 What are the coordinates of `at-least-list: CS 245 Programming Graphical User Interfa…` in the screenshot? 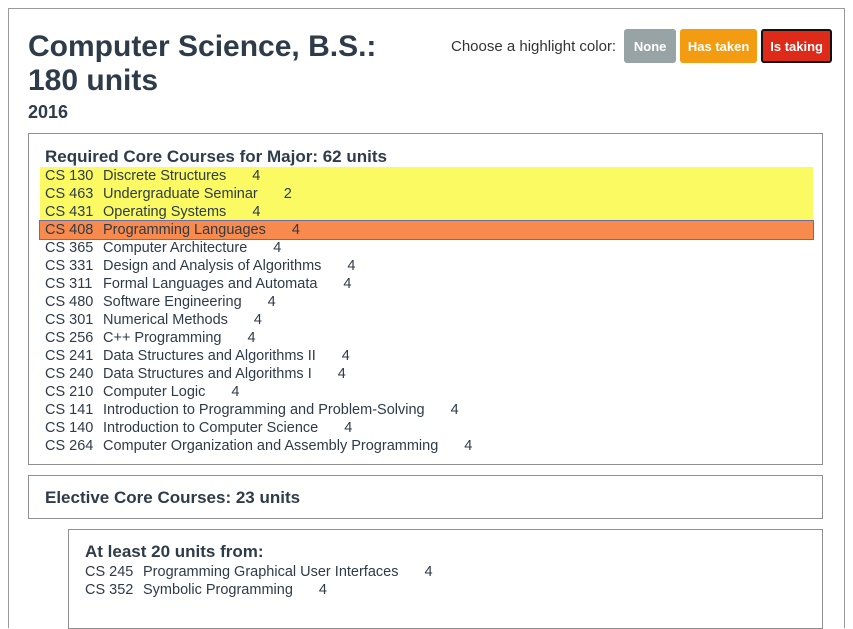 It's located at (446, 581).